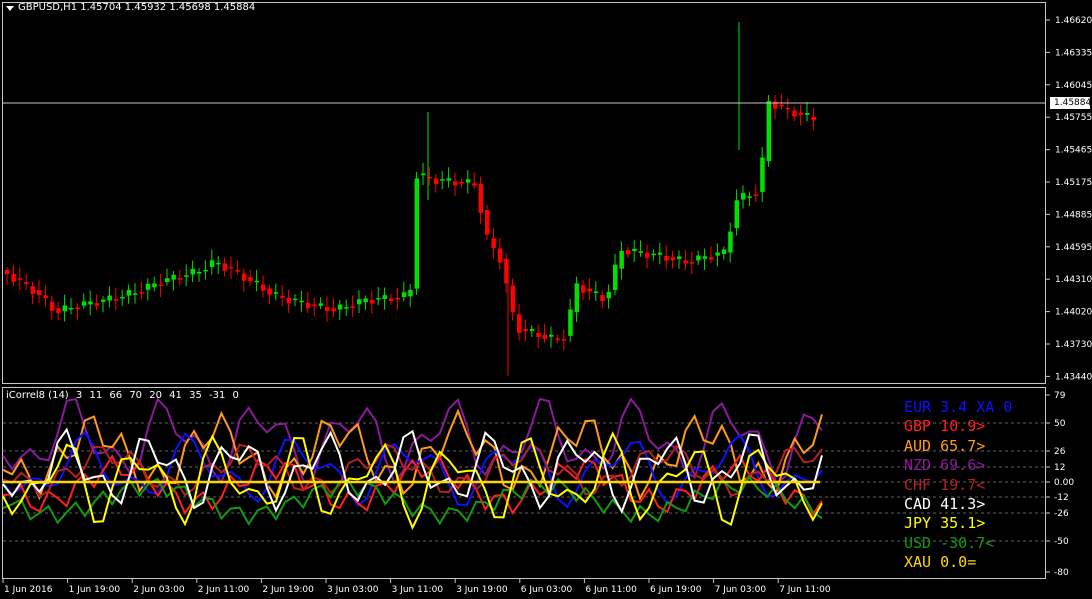 The height and width of the screenshot is (599, 1092). What do you see at coordinates (1061, 573) in the screenshot?
I see `indicator-tick-label: -80` at bounding box center [1061, 573].